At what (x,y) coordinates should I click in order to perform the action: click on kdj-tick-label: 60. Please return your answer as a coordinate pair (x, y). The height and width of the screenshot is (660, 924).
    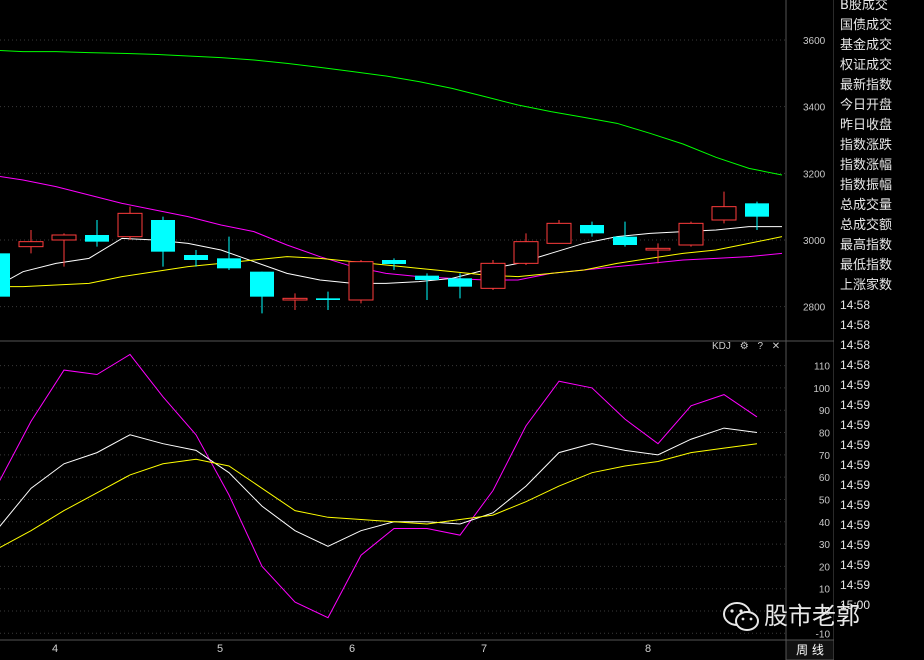
    Looking at the image, I should click on (825, 478).